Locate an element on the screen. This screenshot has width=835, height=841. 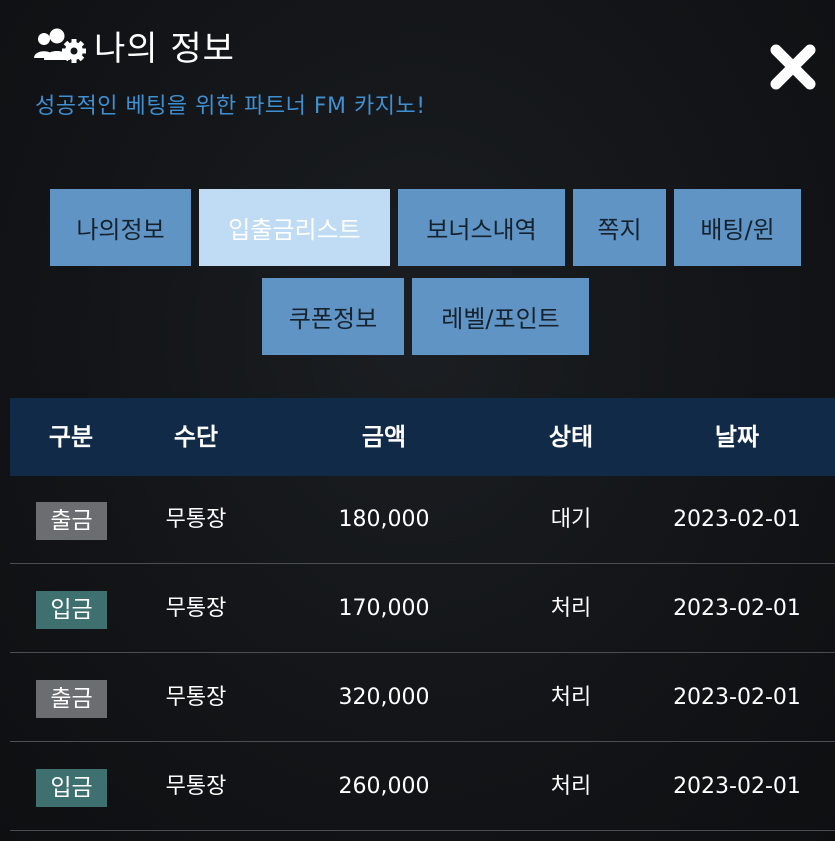
table-row: 출금 무통장 320,000 처리 2023-02-01 is located at coordinates (422, 698).